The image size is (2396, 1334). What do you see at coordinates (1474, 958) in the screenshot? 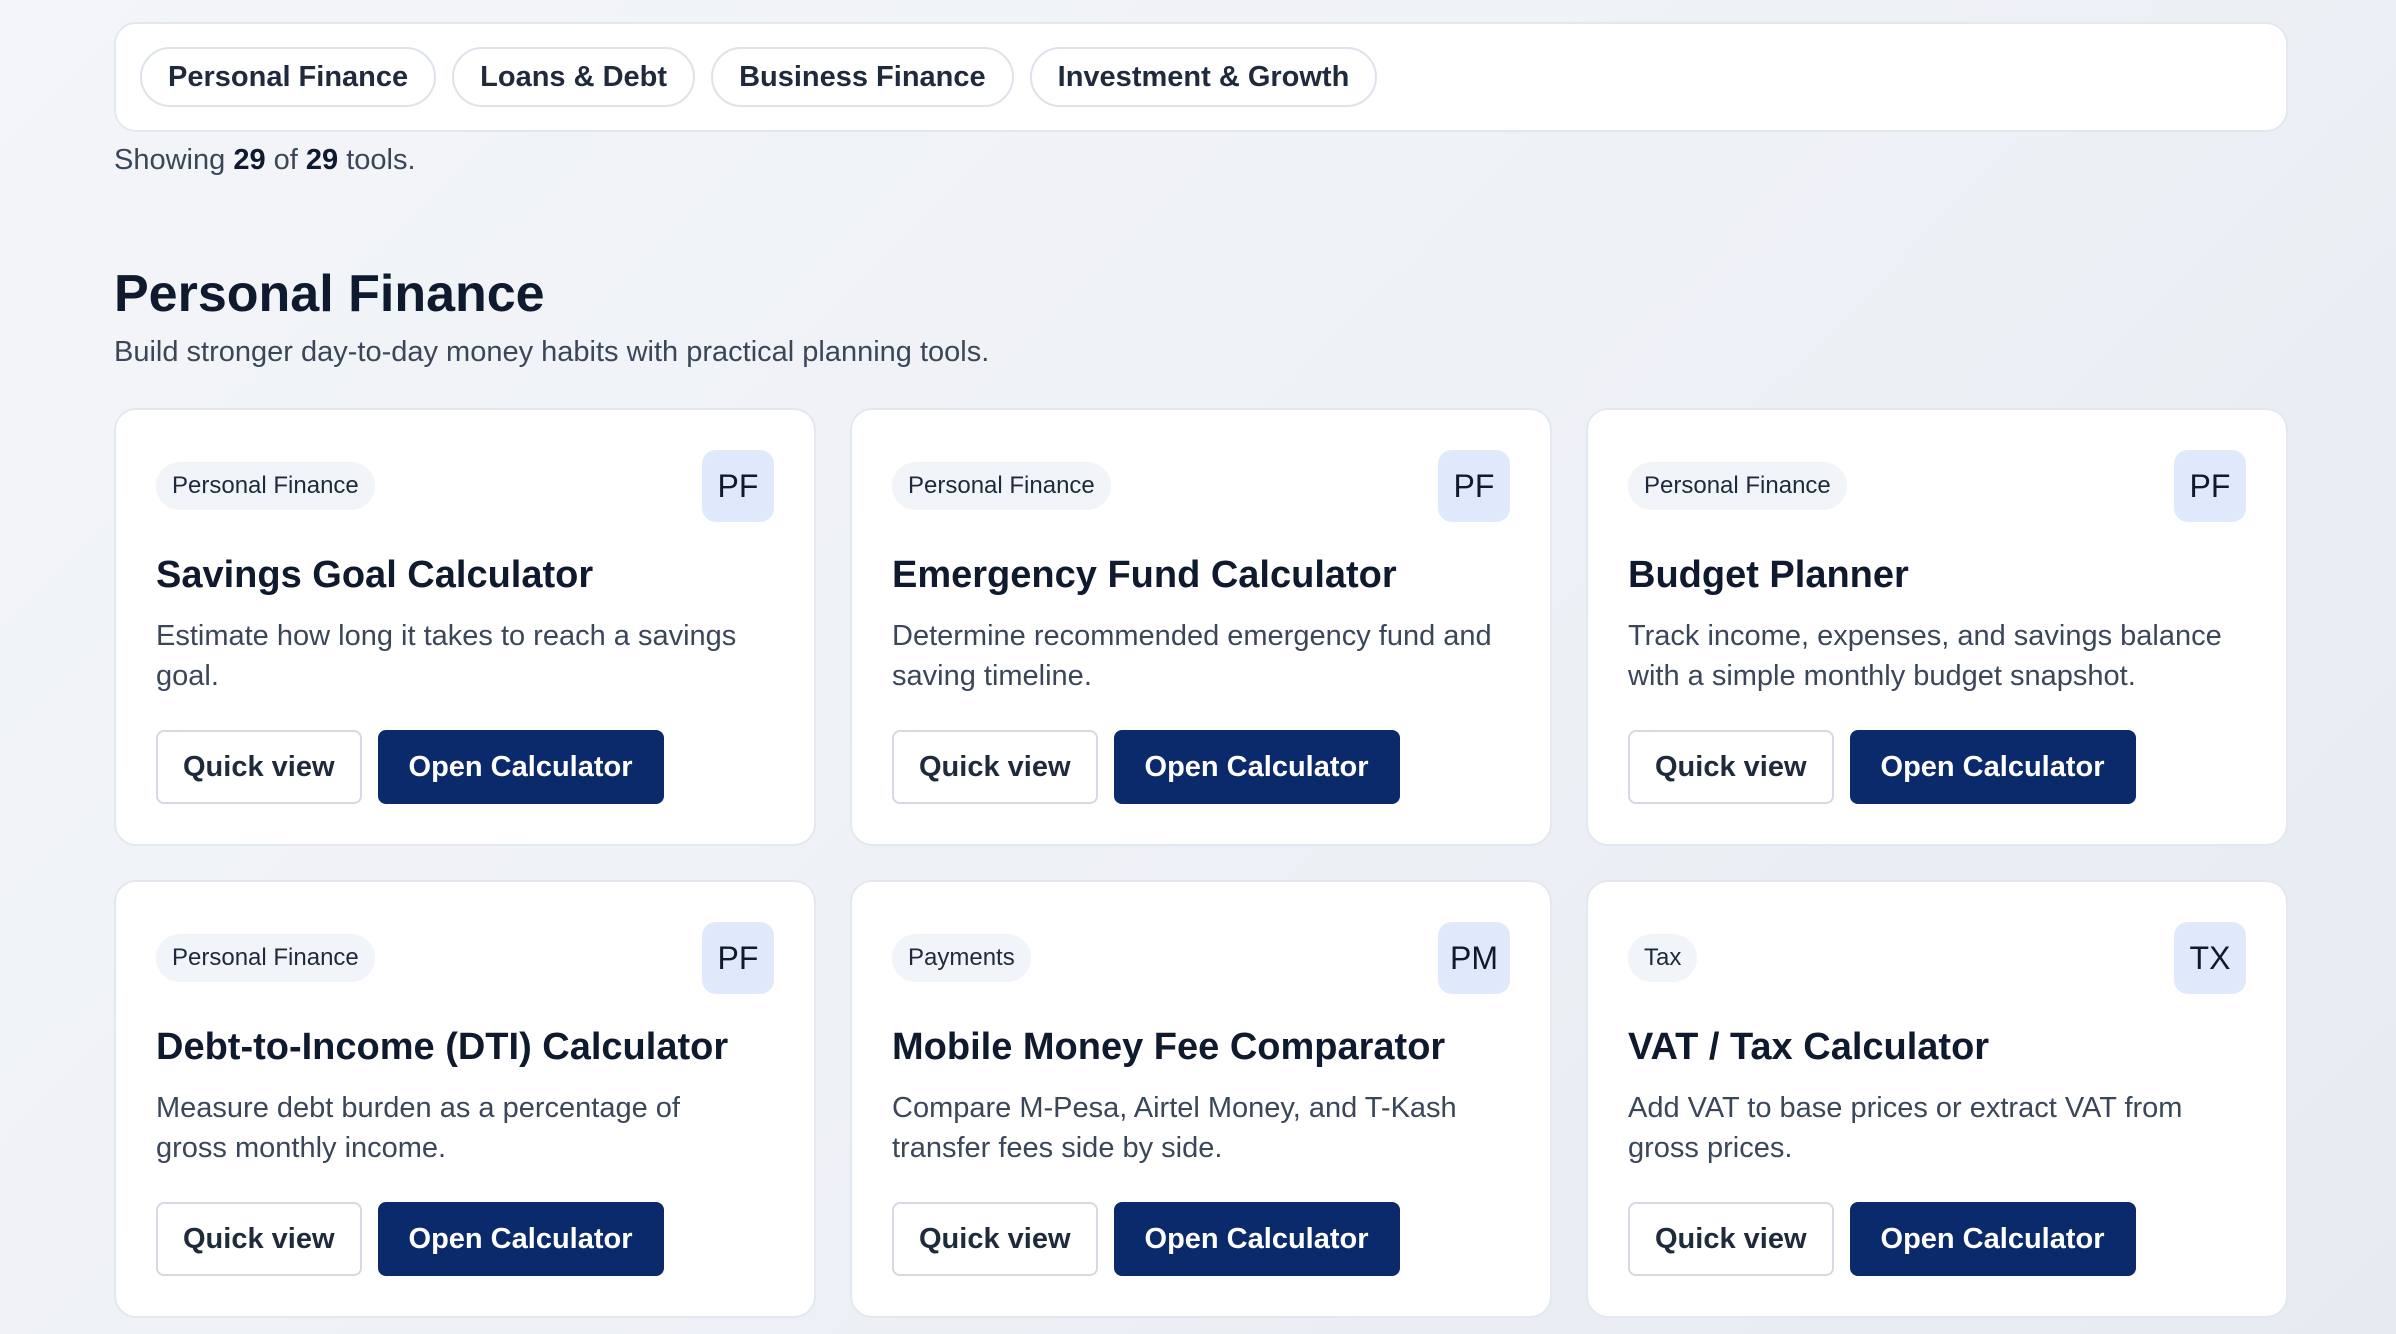
I see `category-code-badge: PM` at bounding box center [1474, 958].